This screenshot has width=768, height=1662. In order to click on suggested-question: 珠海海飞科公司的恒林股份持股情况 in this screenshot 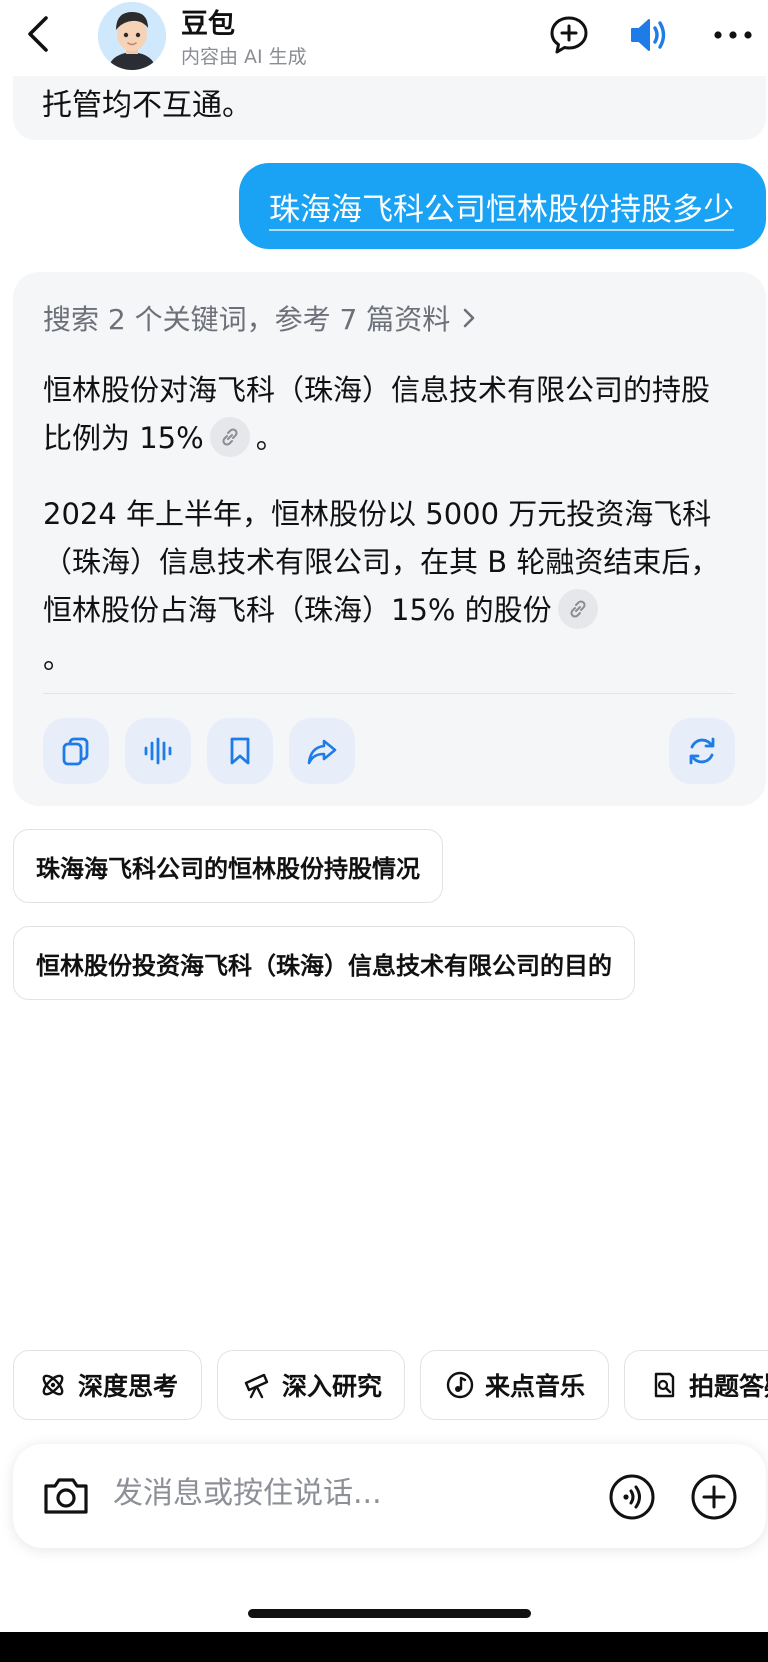, I will do `click(228, 866)`.